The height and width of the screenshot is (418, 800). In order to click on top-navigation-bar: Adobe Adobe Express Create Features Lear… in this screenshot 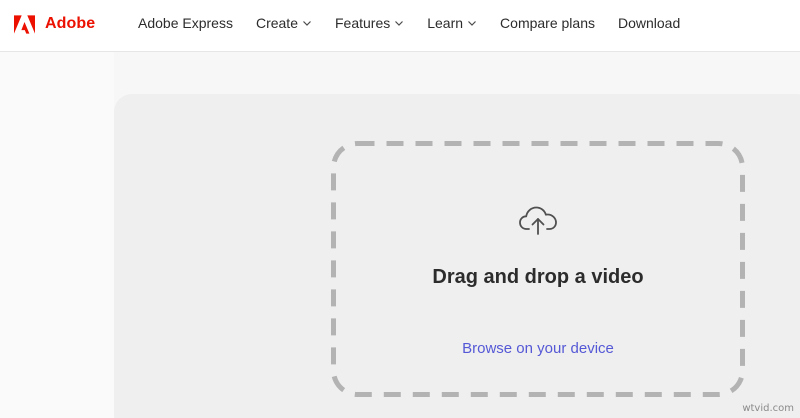, I will do `click(400, 26)`.